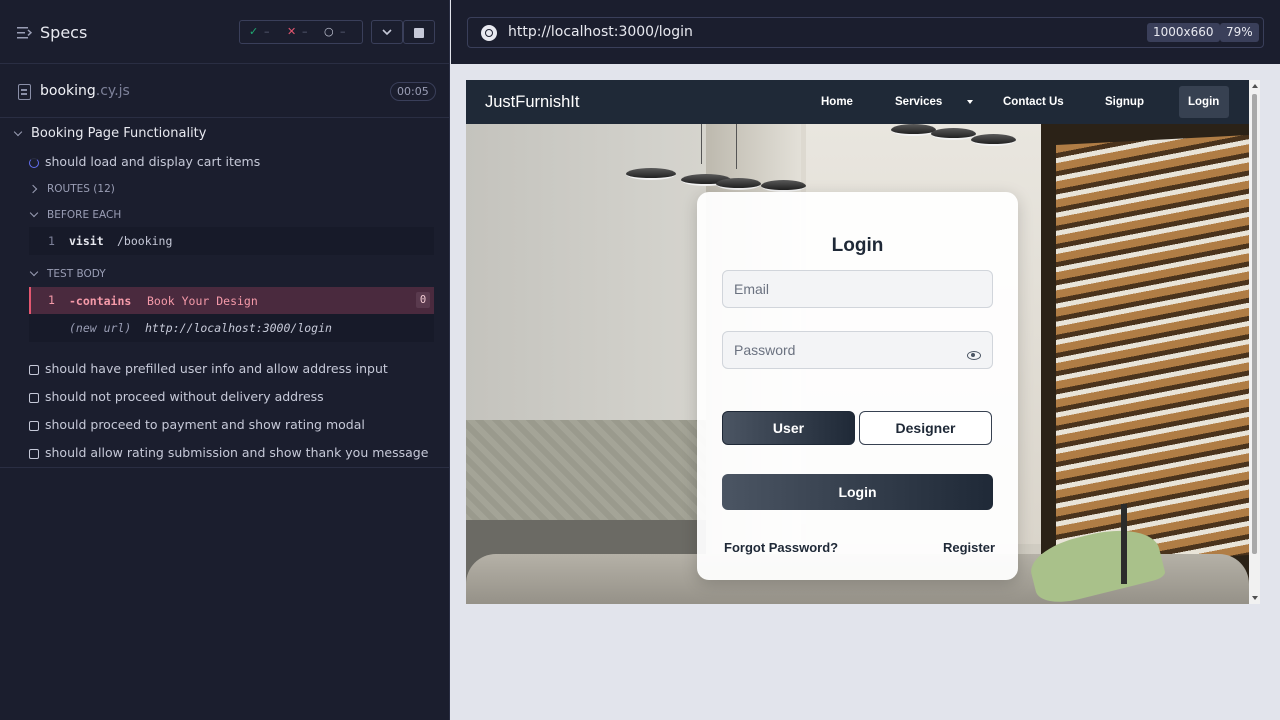 The height and width of the screenshot is (720, 1280). I want to click on command-visit: 1 visit /booking, so click(231, 241).